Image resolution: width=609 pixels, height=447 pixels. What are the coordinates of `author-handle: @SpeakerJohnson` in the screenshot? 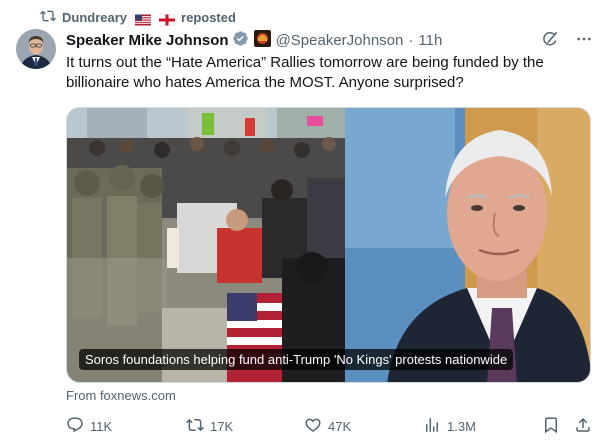 It's located at (340, 40).